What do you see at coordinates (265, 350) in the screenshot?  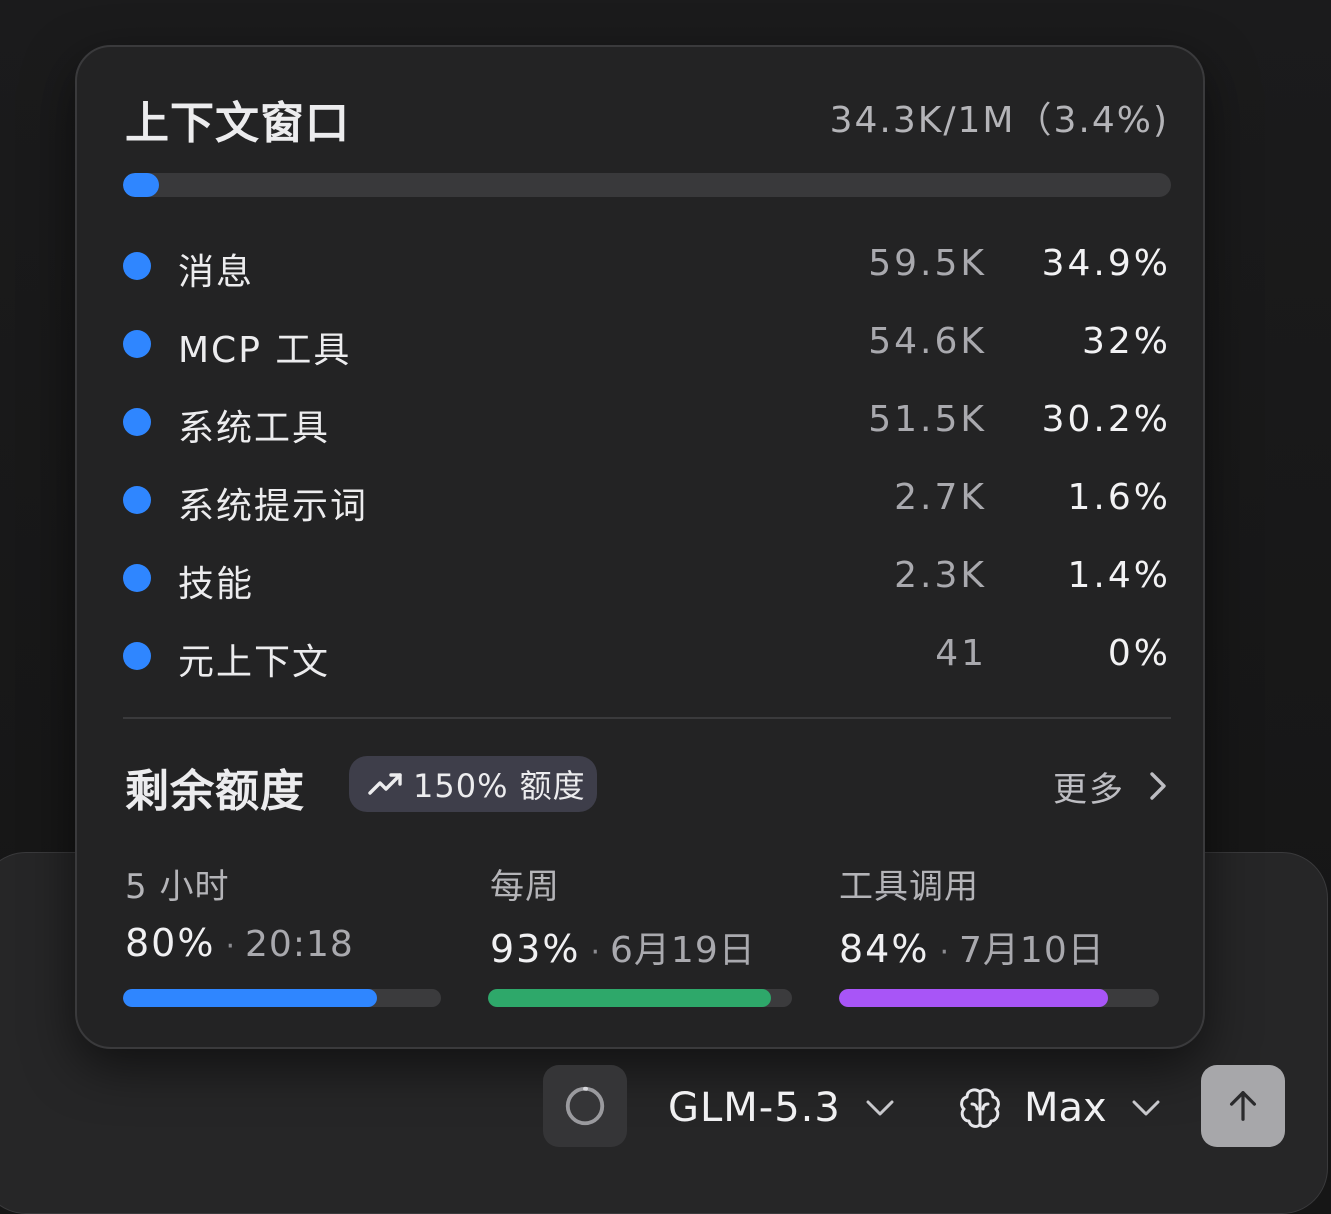 I see `context-item-label: MCP 工具` at bounding box center [265, 350].